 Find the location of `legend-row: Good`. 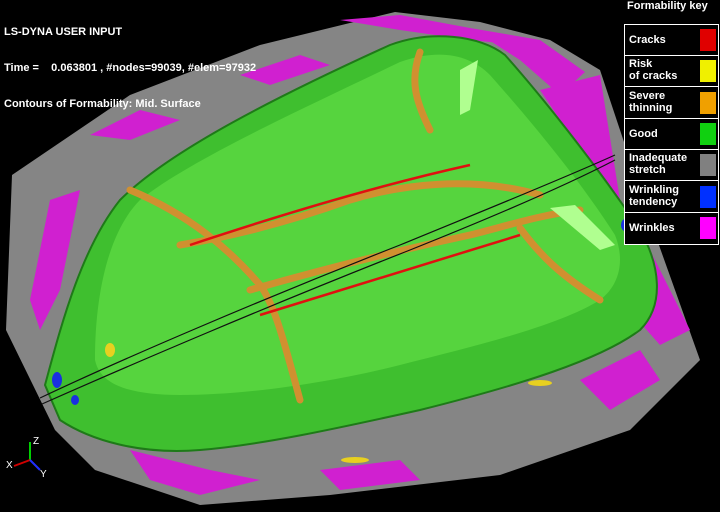

legend-row: Good is located at coordinates (671, 134).